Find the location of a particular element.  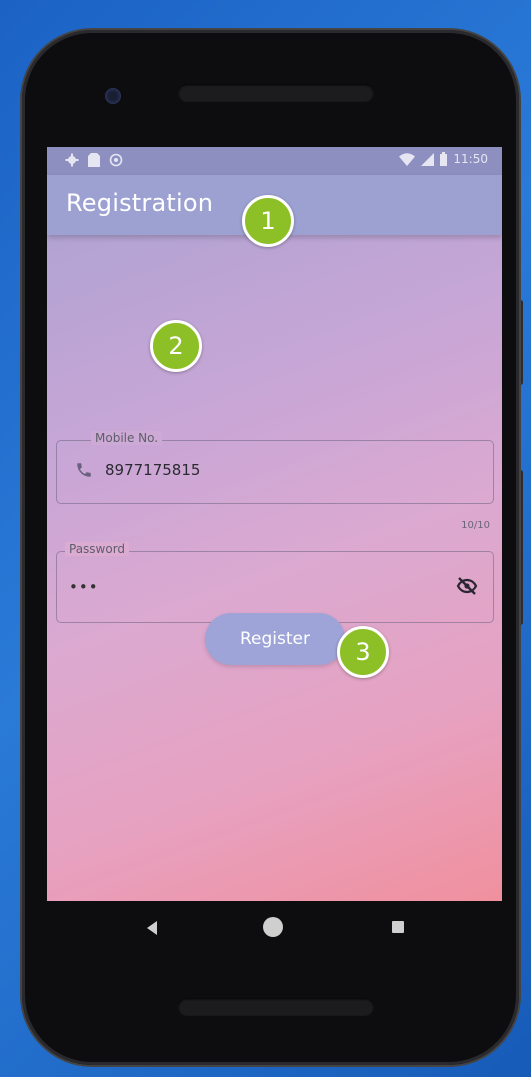

password-label: Password is located at coordinates (97, 549).